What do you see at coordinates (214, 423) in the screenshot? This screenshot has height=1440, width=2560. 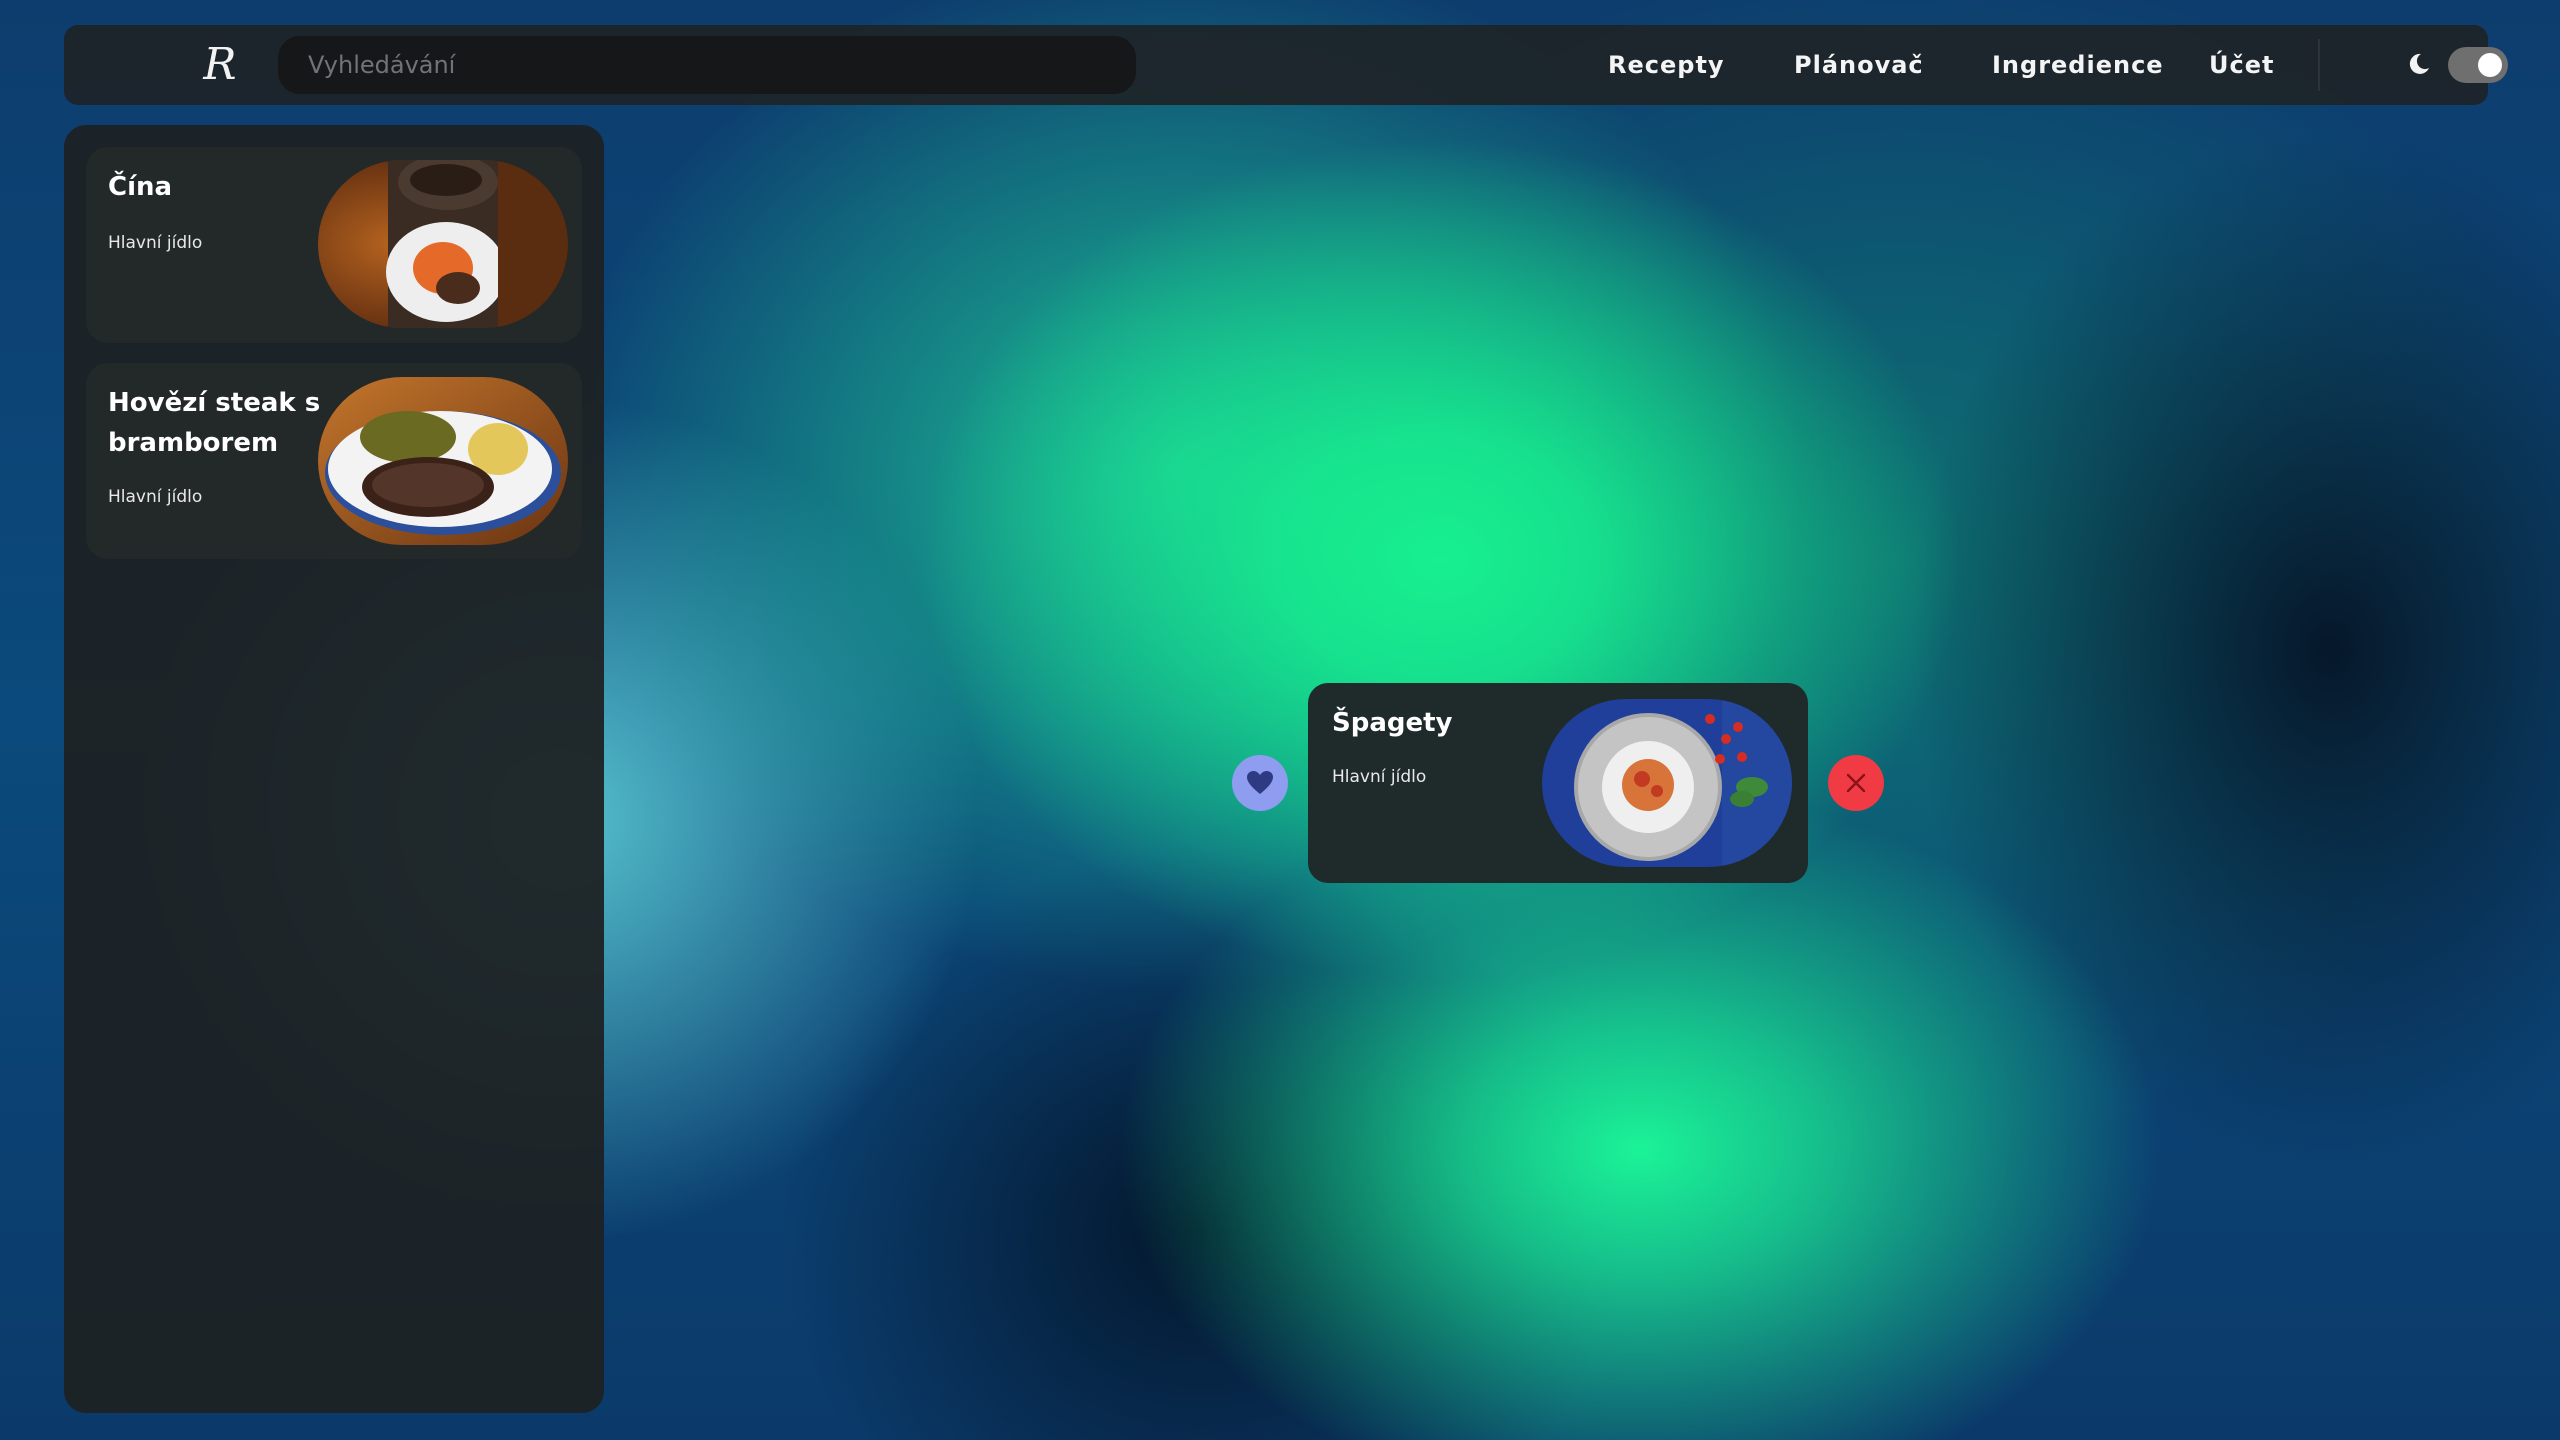 I see `recipe-title: Hovězí steak s bramborem` at bounding box center [214, 423].